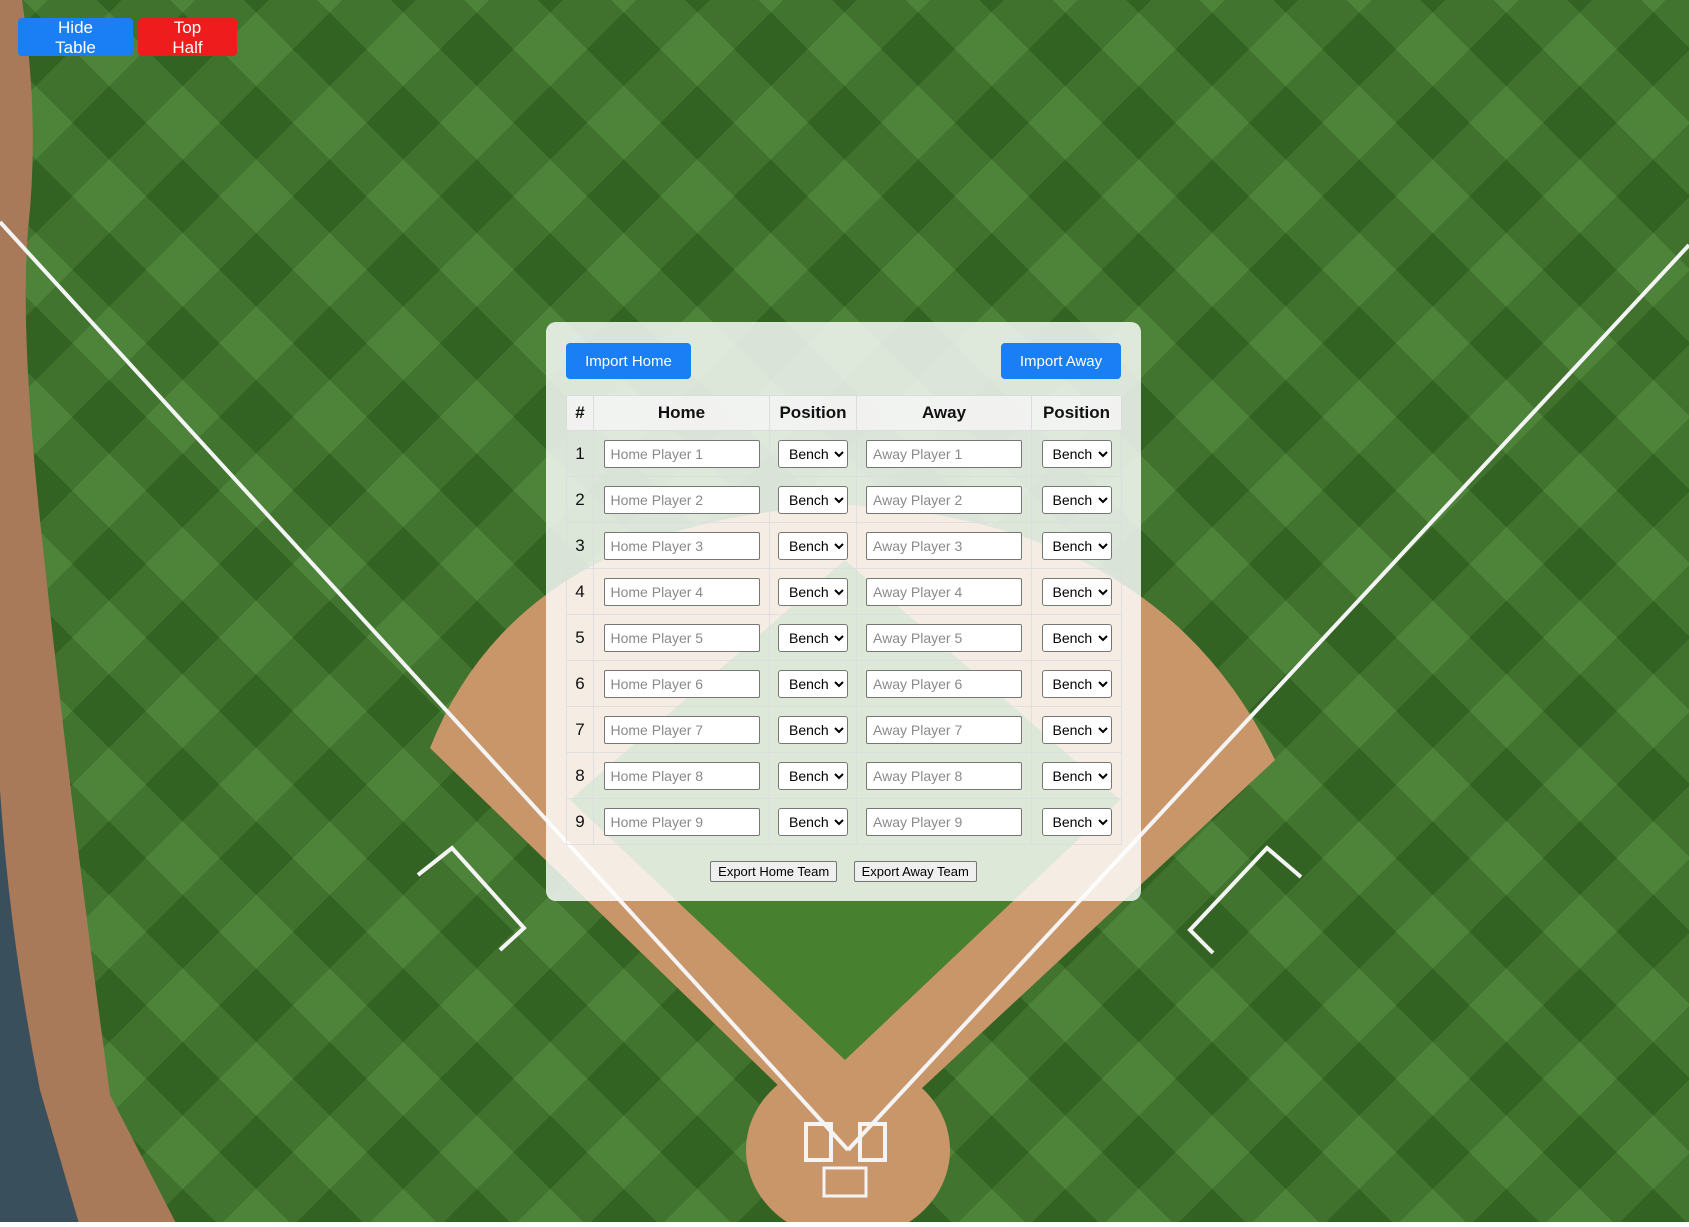 This screenshot has height=1227, width=1689. What do you see at coordinates (580, 453) in the screenshot?
I see `row-number: 1` at bounding box center [580, 453].